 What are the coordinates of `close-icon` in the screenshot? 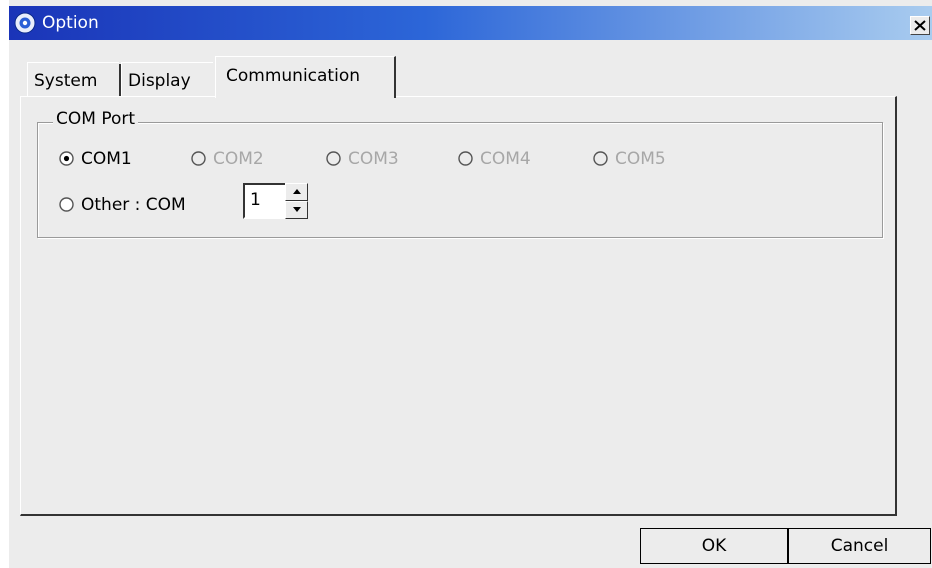 It's located at (920, 25).